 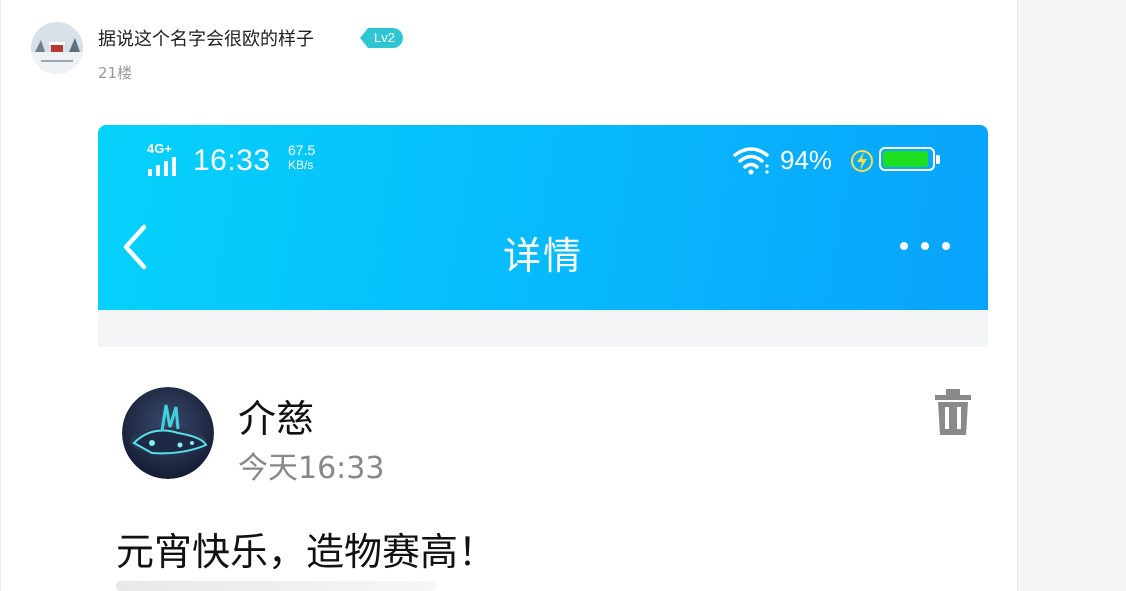 I want to click on level-badge: Lv2, so click(x=381, y=38).